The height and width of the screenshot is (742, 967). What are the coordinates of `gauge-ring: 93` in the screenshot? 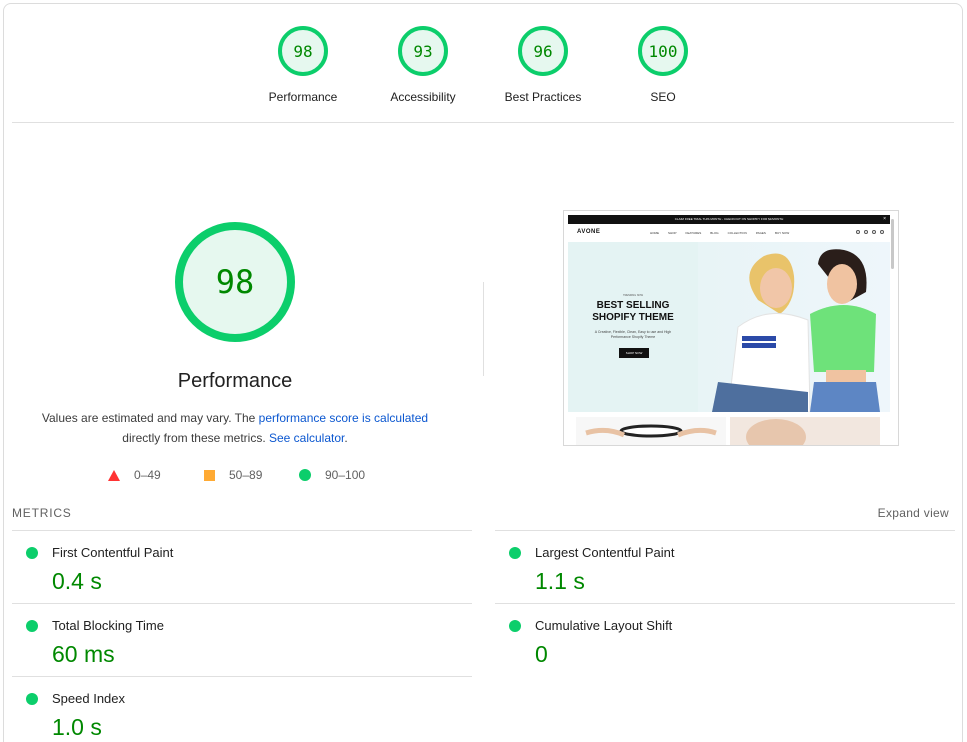 It's located at (423, 51).